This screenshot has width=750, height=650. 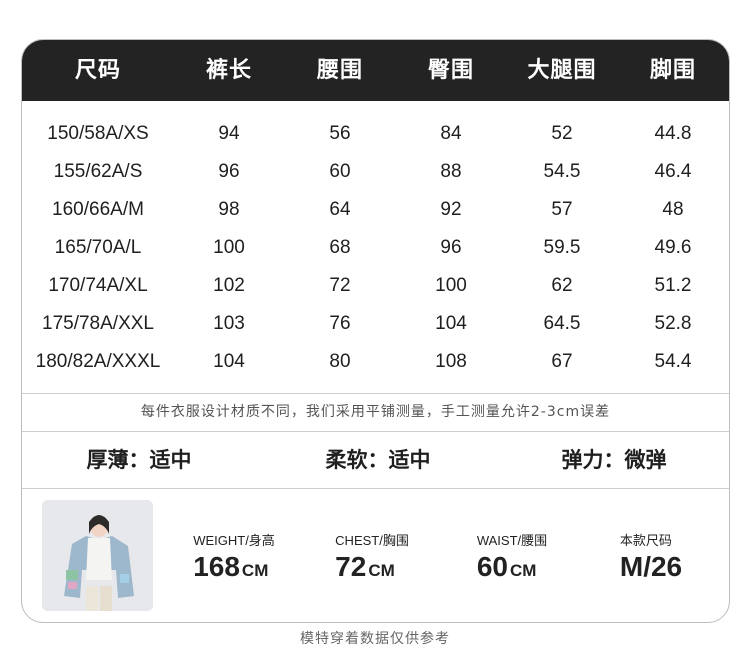 What do you see at coordinates (451, 361) in the screenshot?
I see `cell-hip: 108` at bounding box center [451, 361].